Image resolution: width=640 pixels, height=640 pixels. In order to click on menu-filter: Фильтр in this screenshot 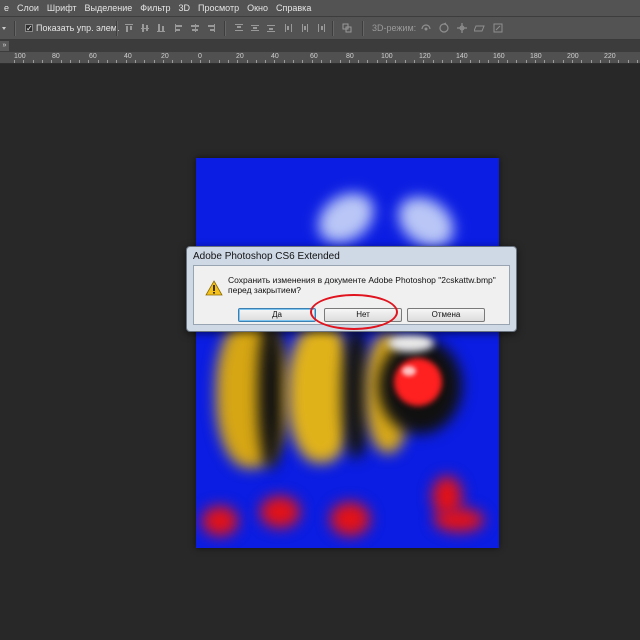, I will do `click(155, 8)`.